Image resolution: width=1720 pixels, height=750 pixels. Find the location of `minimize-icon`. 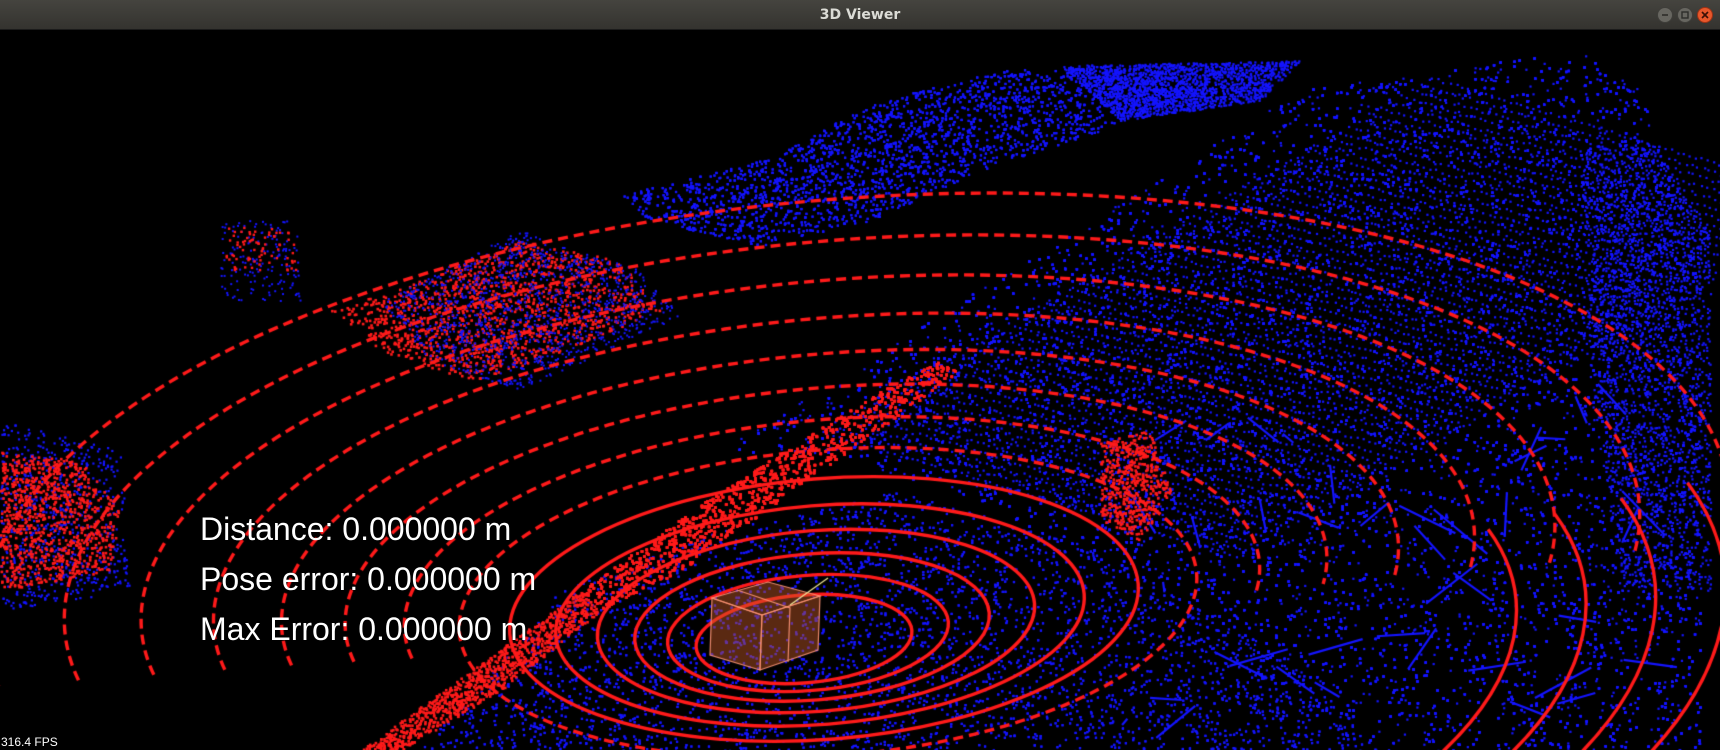

minimize-icon is located at coordinates (1665, 15).